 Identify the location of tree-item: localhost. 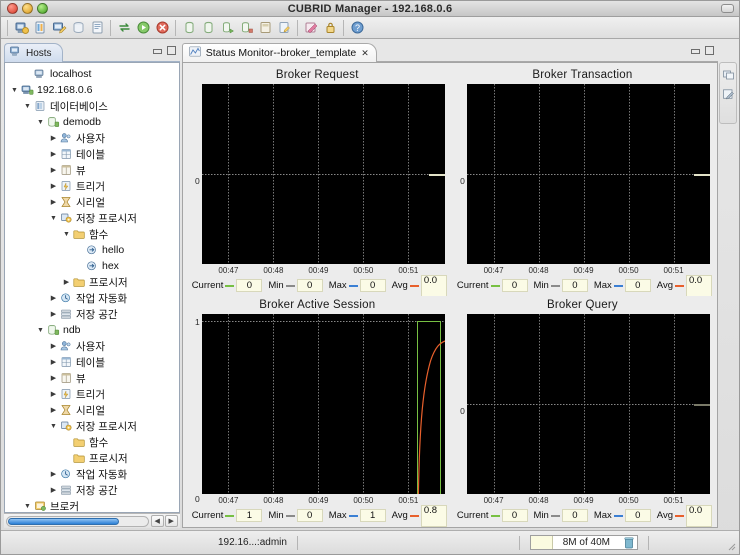
(92, 74).